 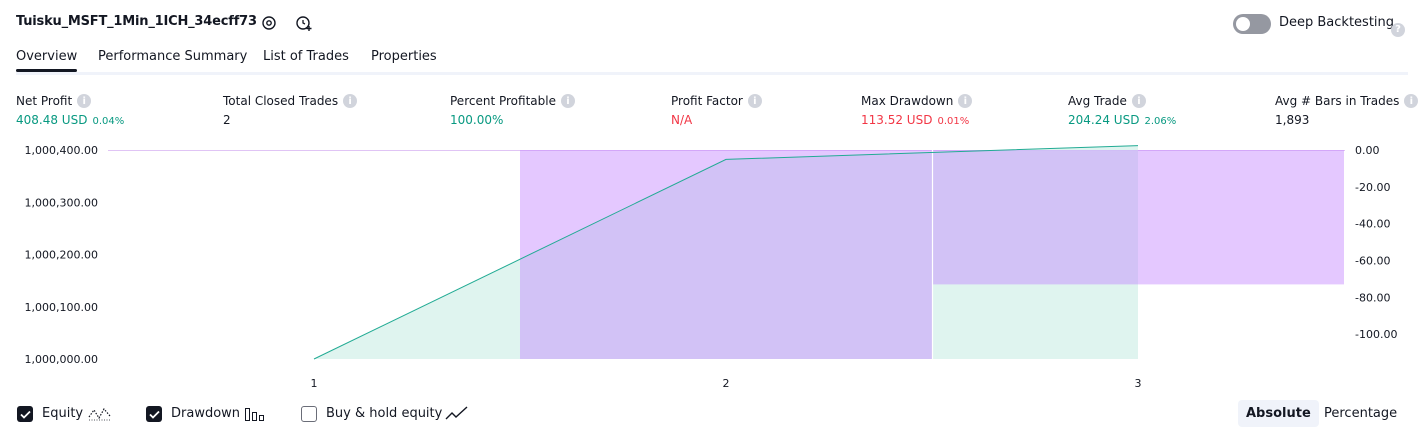 I want to click on avg-bars-in-trades-value: 1,893, so click(x=1292, y=120).